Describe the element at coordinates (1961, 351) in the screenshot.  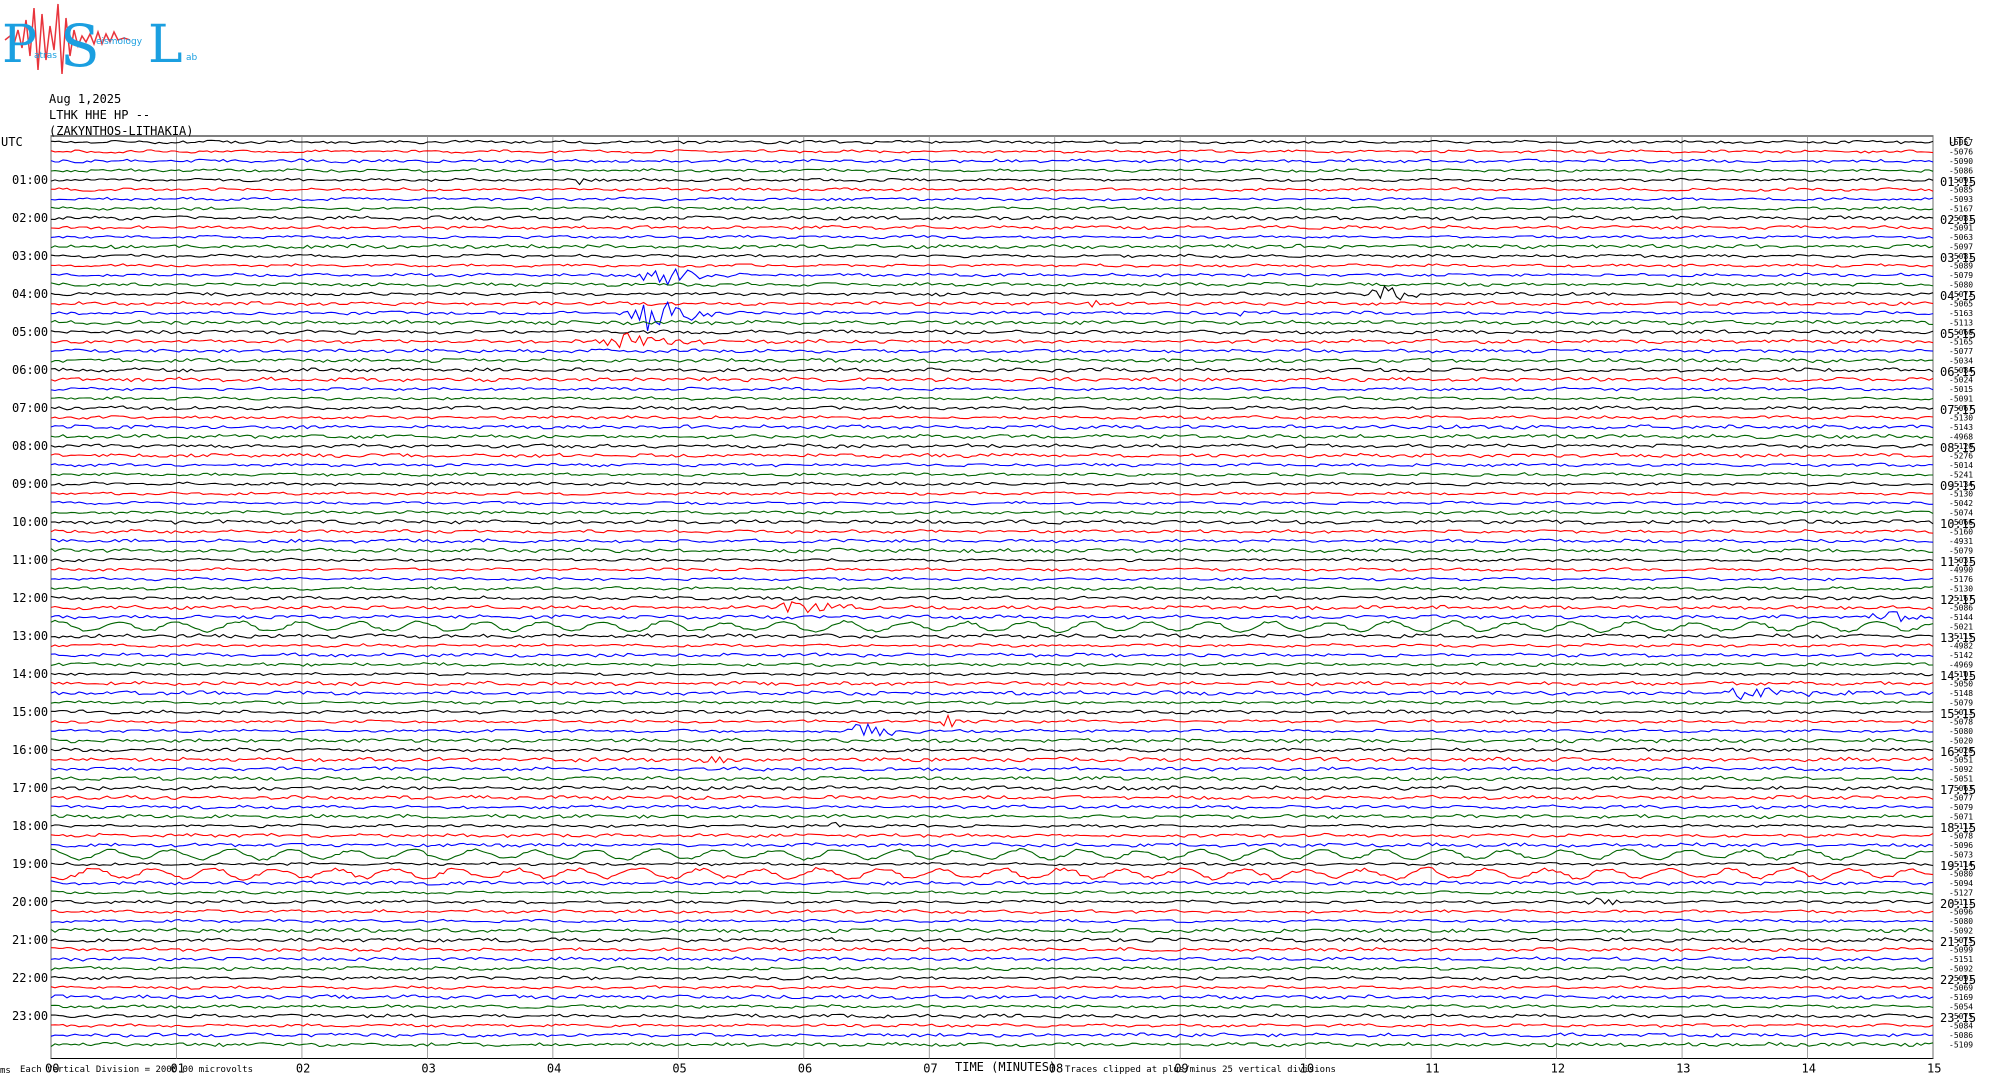
I see `trace-offset-label: -5077` at that location.